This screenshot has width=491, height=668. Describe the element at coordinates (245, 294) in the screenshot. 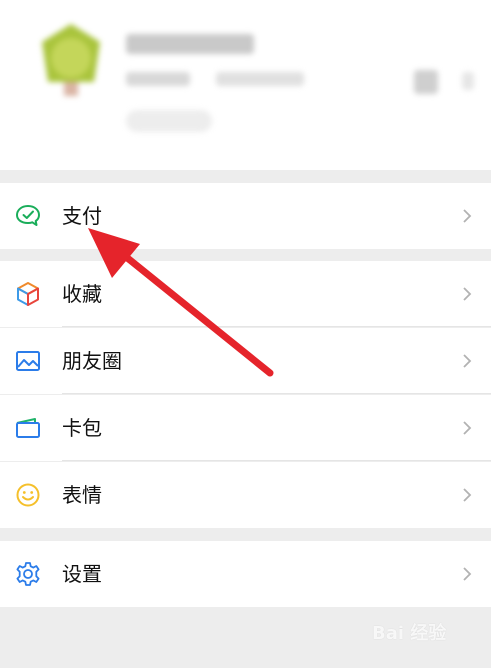

I see `menu-item-favorites: 收藏` at that location.